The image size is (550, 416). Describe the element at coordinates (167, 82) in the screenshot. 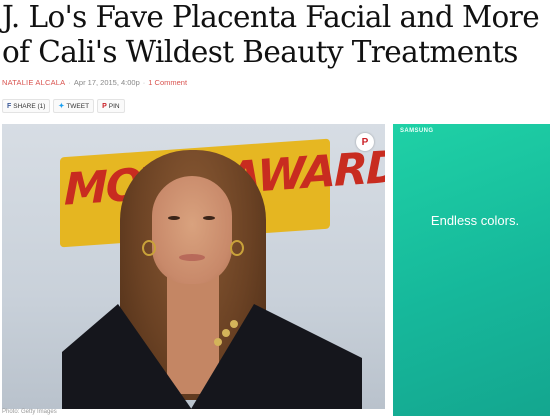

I see `comments-link: 1 Comment` at that location.